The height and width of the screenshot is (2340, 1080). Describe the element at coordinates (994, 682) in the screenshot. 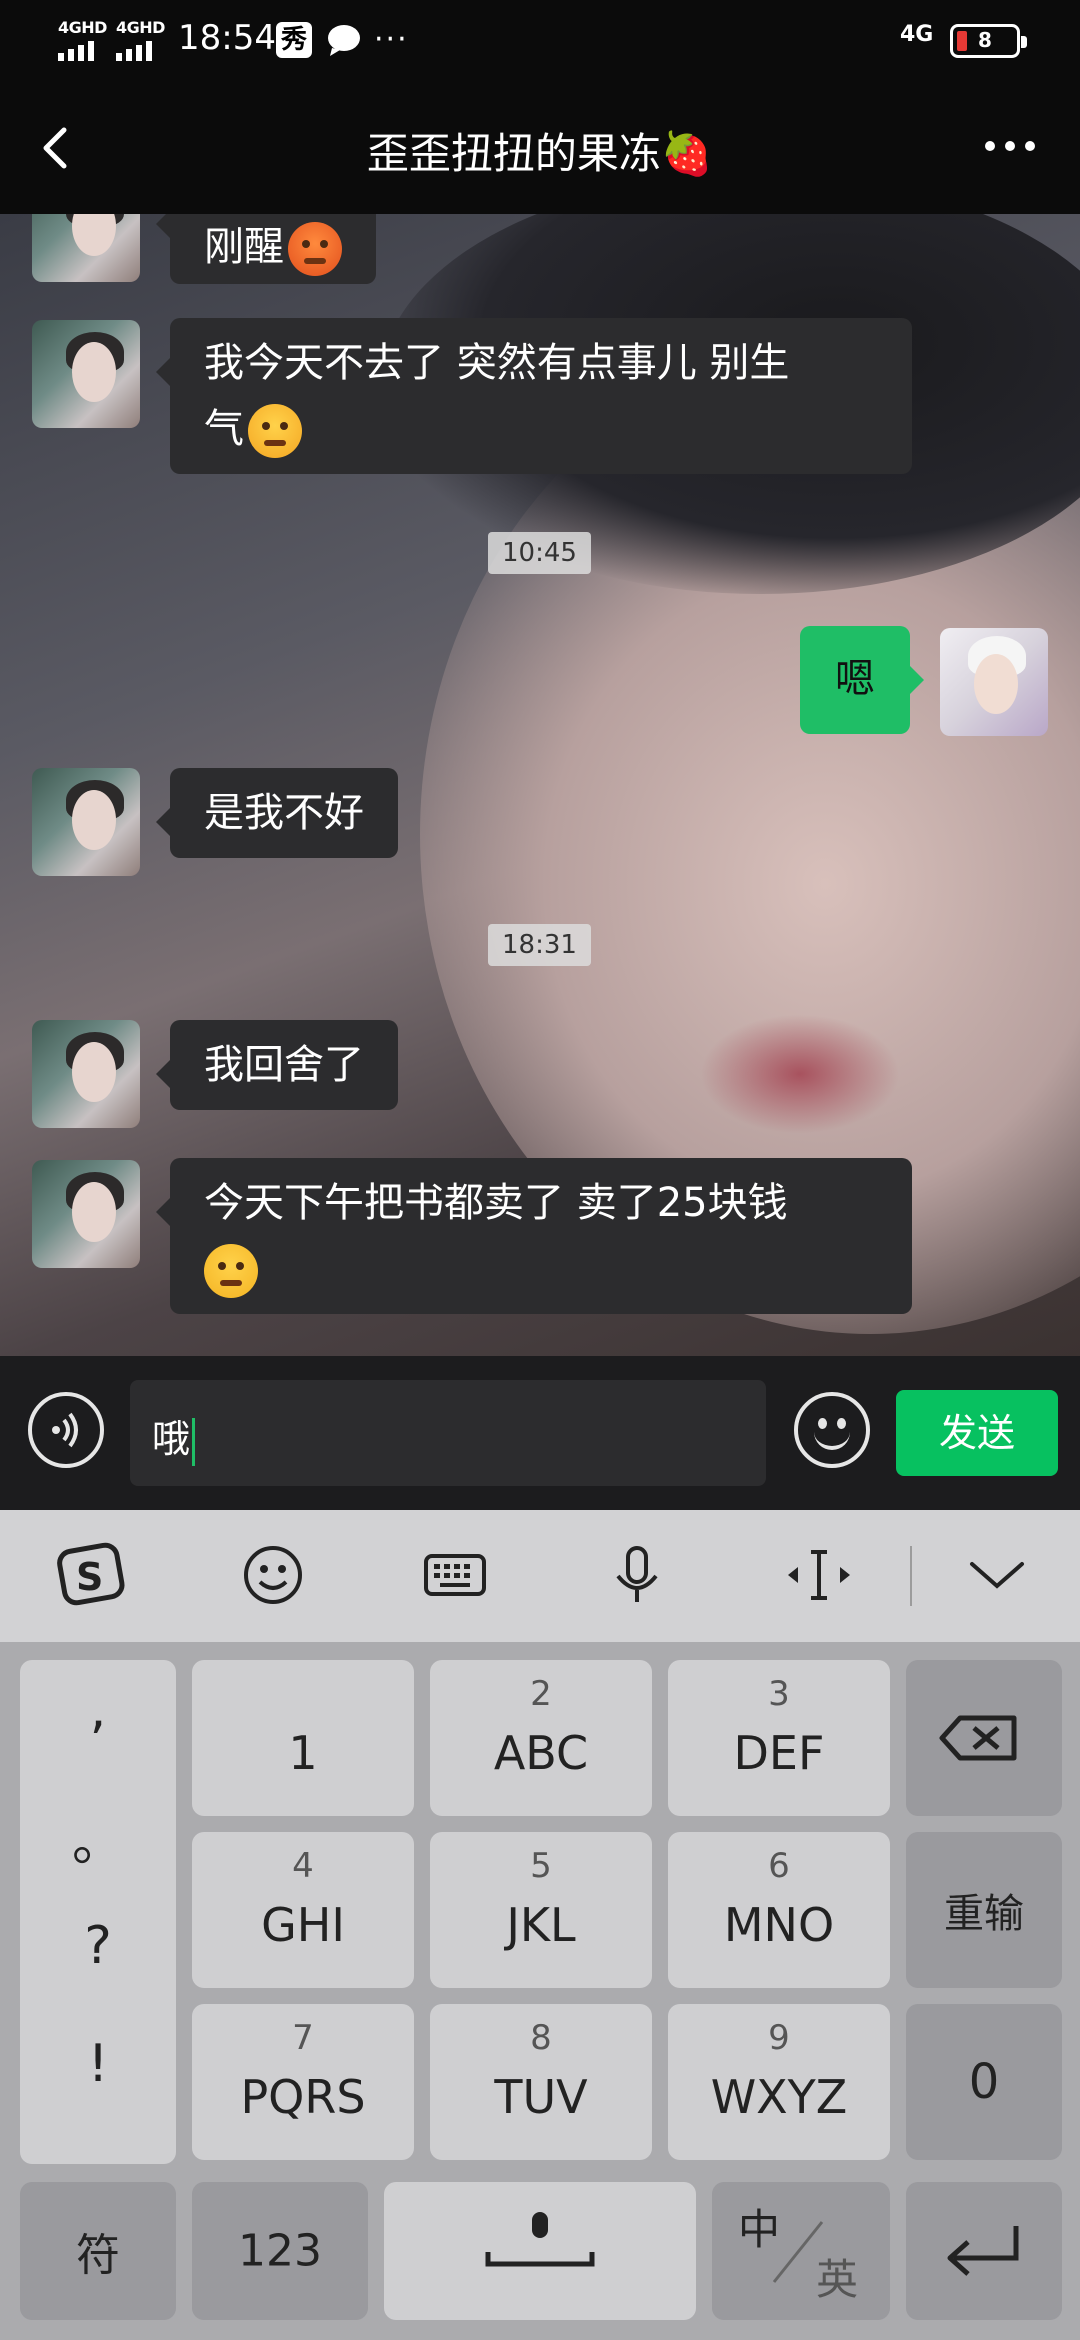

I see `my-avatar` at that location.